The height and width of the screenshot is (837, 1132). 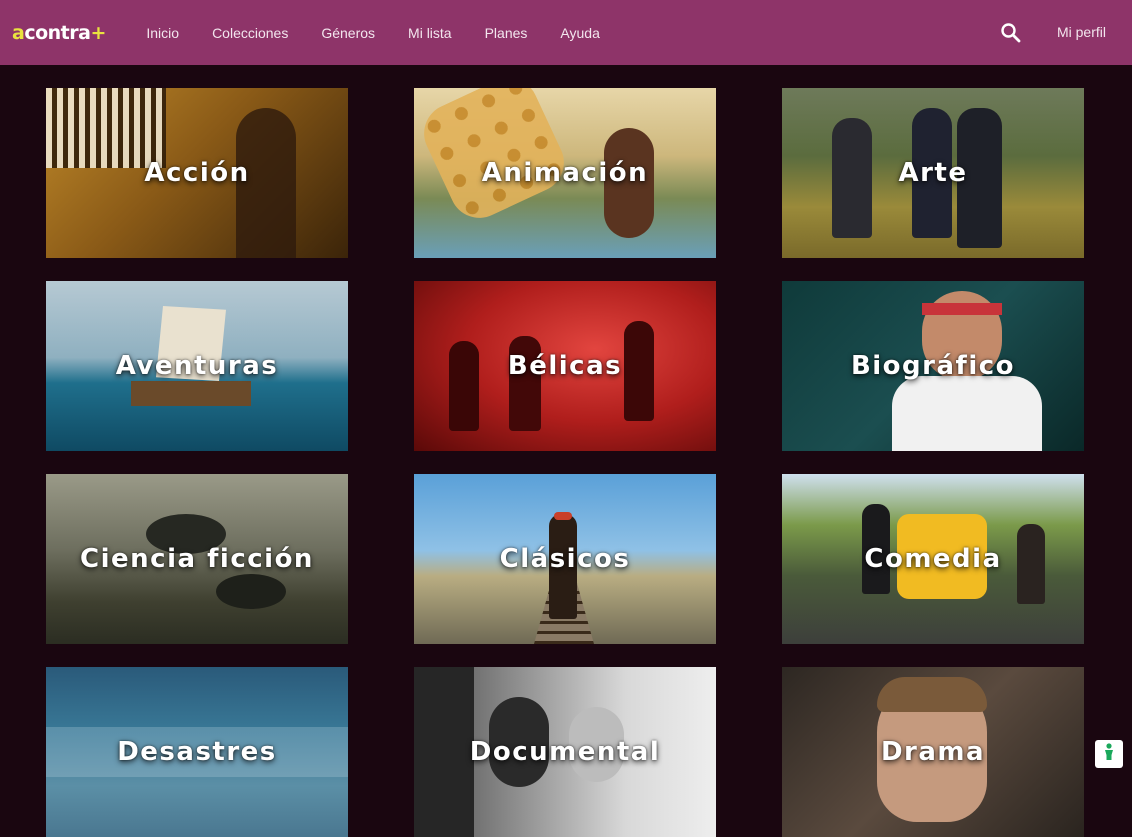 I want to click on genre-tile-documental: Documental, so click(x=565, y=752).